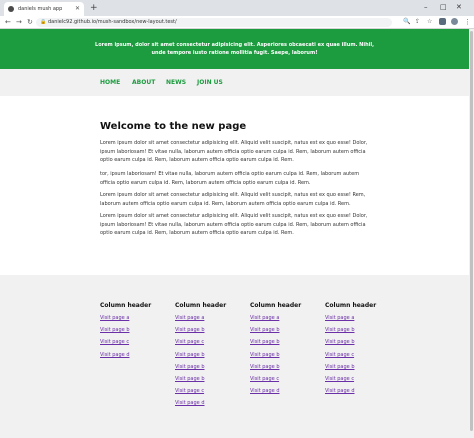  What do you see at coordinates (40, 9) in the screenshot?
I see `tab-title: daniels mush app` at bounding box center [40, 9].